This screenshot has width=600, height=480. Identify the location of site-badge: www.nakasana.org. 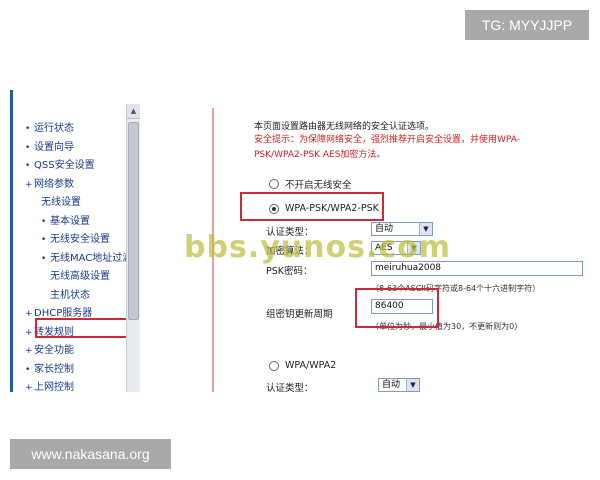
(90, 454).